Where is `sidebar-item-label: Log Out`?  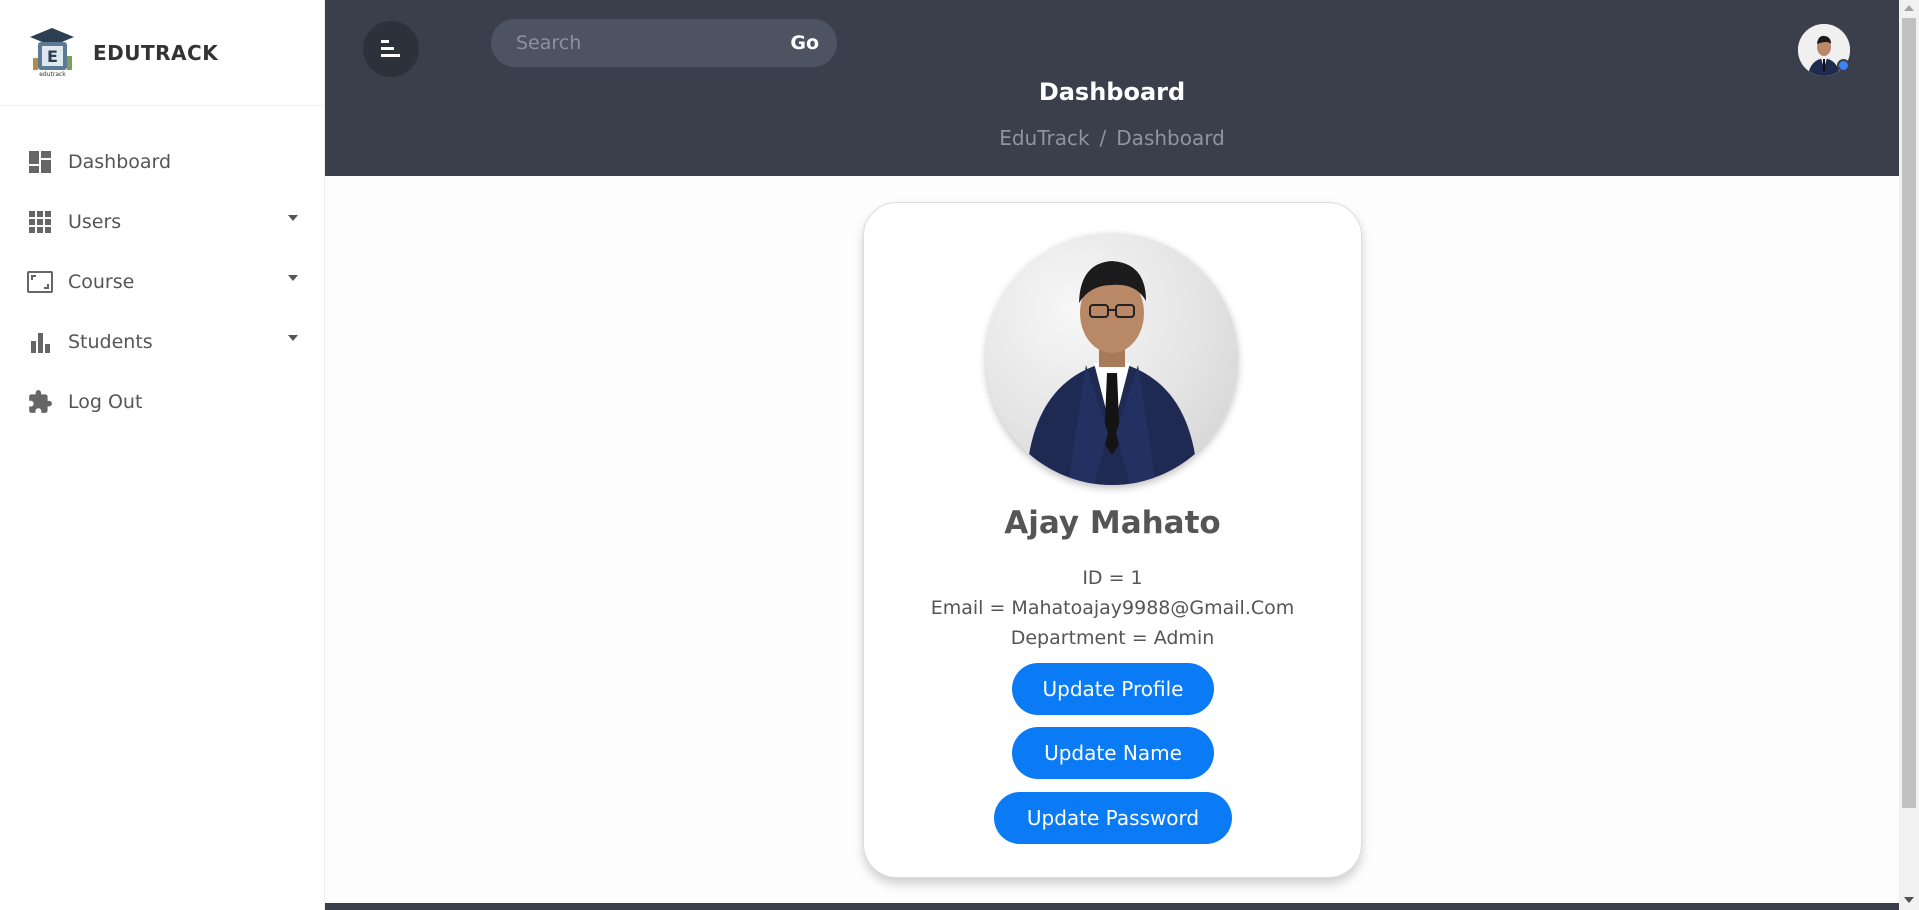 sidebar-item-label: Log Out is located at coordinates (105, 402).